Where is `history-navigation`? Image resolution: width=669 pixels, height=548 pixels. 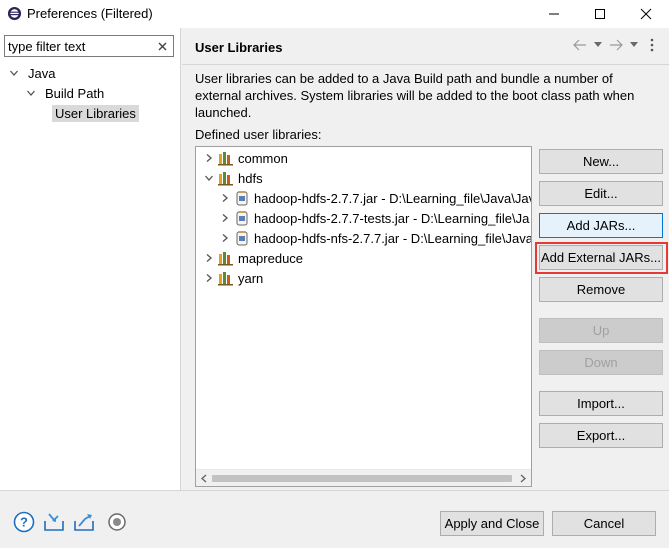
history-navigation is located at coordinates (616, 45).